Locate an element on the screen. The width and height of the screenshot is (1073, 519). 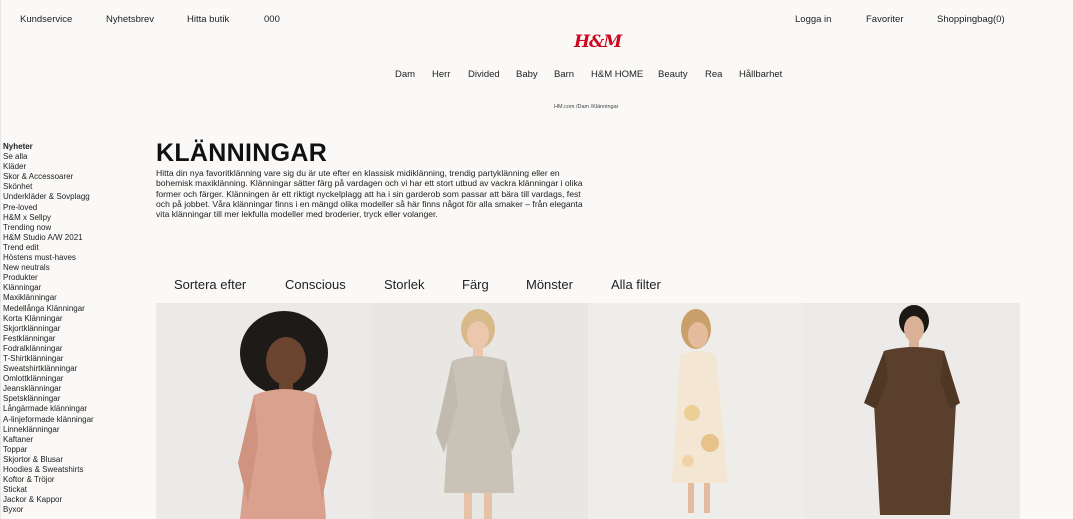
page-title: KLÄNNINGAR is located at coordinates (242, 153).